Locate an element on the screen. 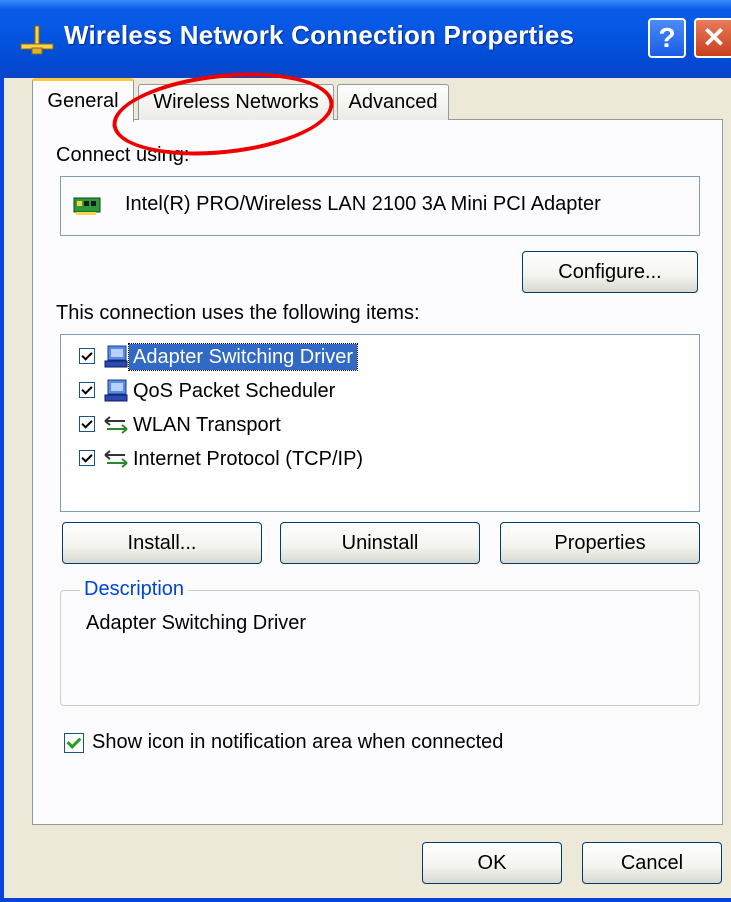  tab-advanced: Advanced is located at coordinates (393, 102).